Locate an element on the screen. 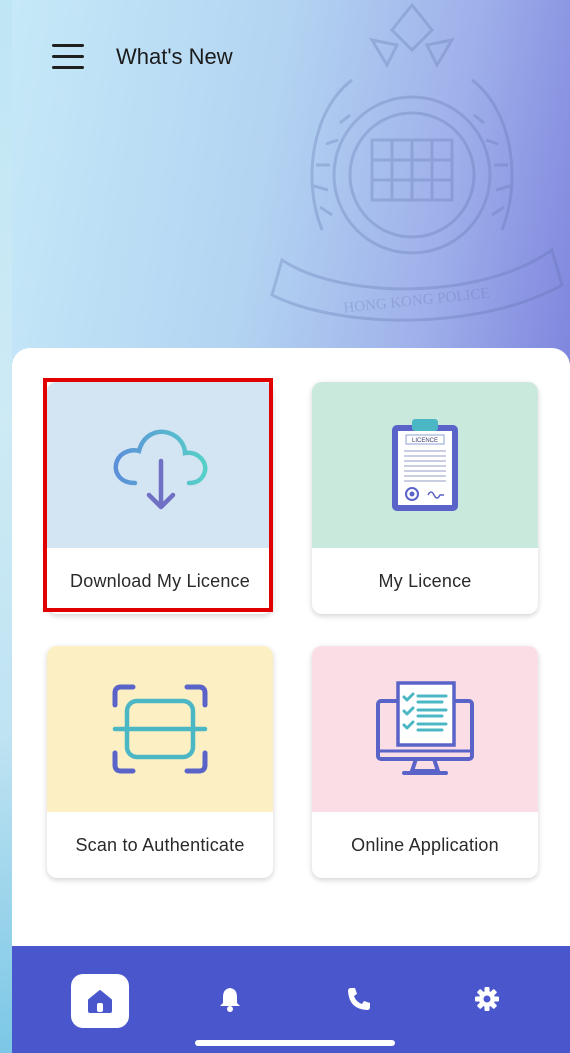 The image size is (570, 1053). scan-to-authenticate-tile: Scan to Authenticate is located at coordinates (160, 762).